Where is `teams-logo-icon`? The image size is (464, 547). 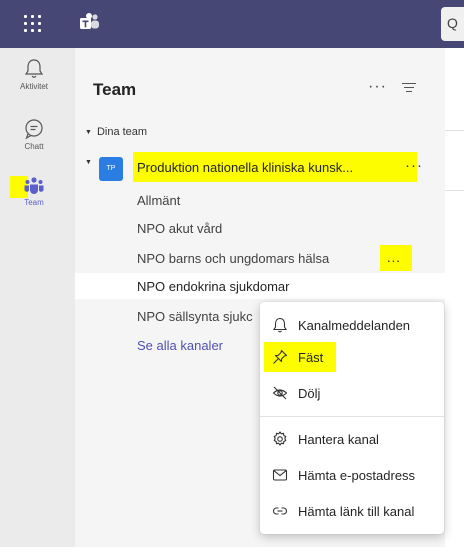
teams-logo-icon is located at coordinates (89, 21).